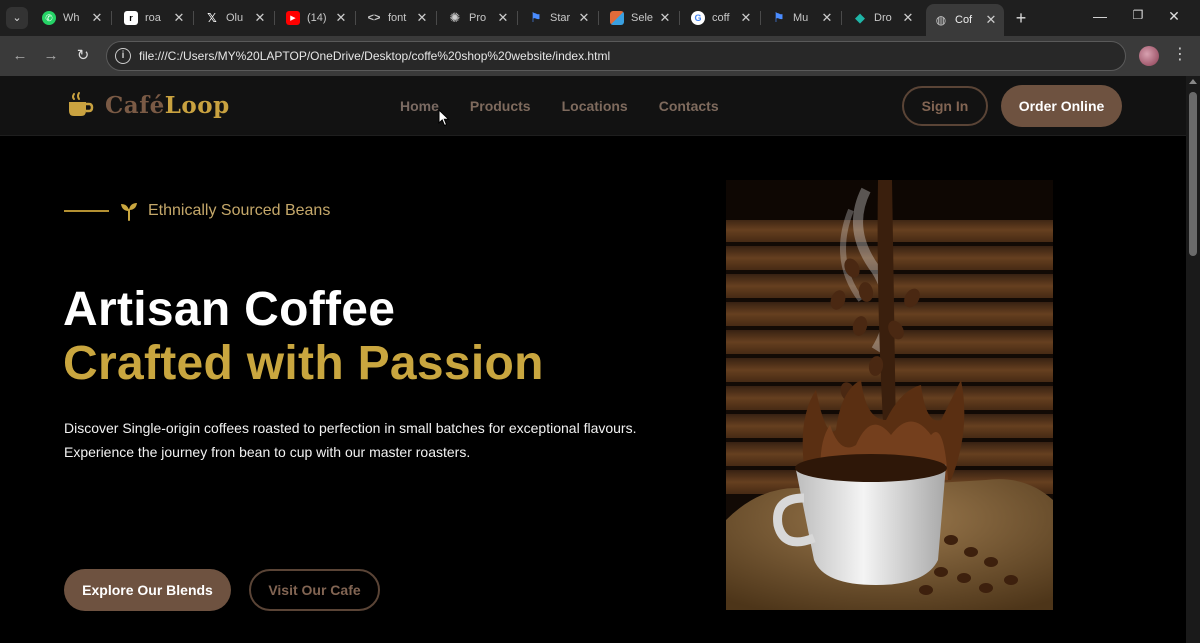  Describe the element at coordinates (1193, 359) in the screenshot. I see `page-scrollbar` at that location.